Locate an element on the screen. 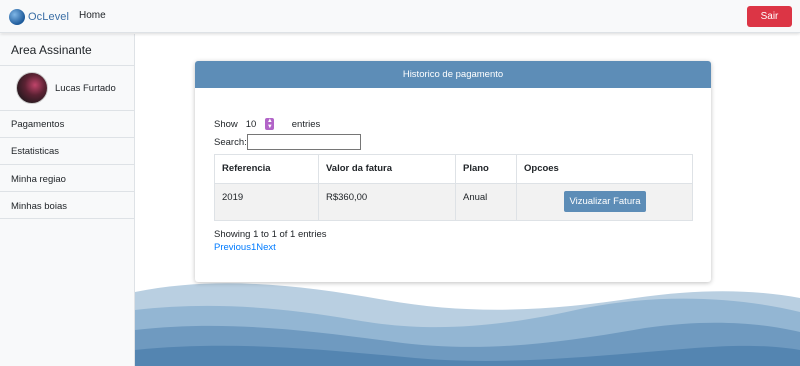 Image resolution: width=800 pixels, height=366 pixels. logout-button: Sair is located at coordinates (769, 16).